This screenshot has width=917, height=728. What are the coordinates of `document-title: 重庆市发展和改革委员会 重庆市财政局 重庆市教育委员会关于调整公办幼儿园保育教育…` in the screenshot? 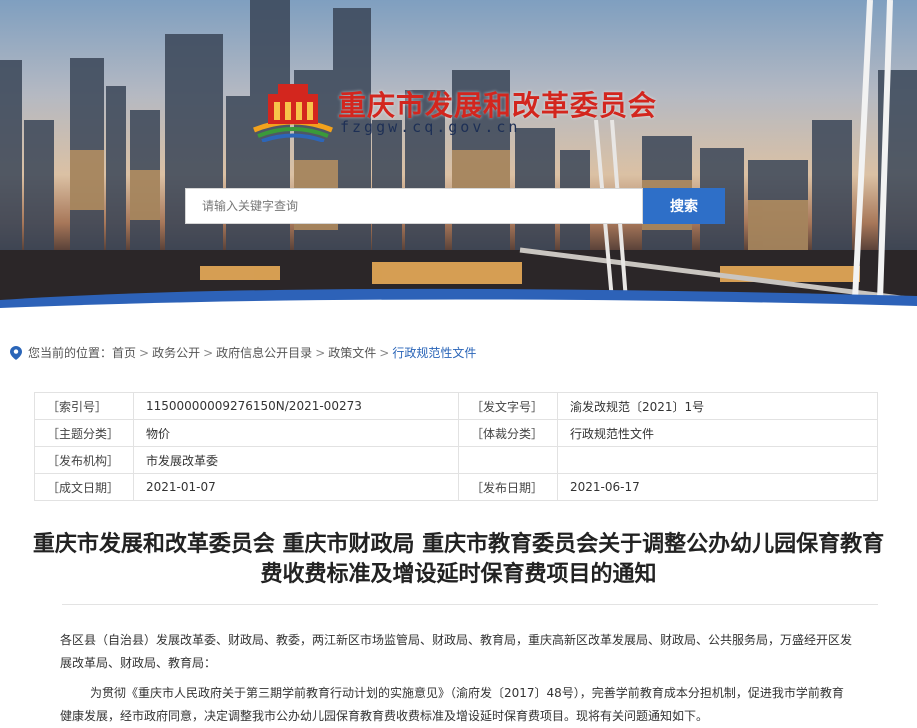 It's located at (458, 559).